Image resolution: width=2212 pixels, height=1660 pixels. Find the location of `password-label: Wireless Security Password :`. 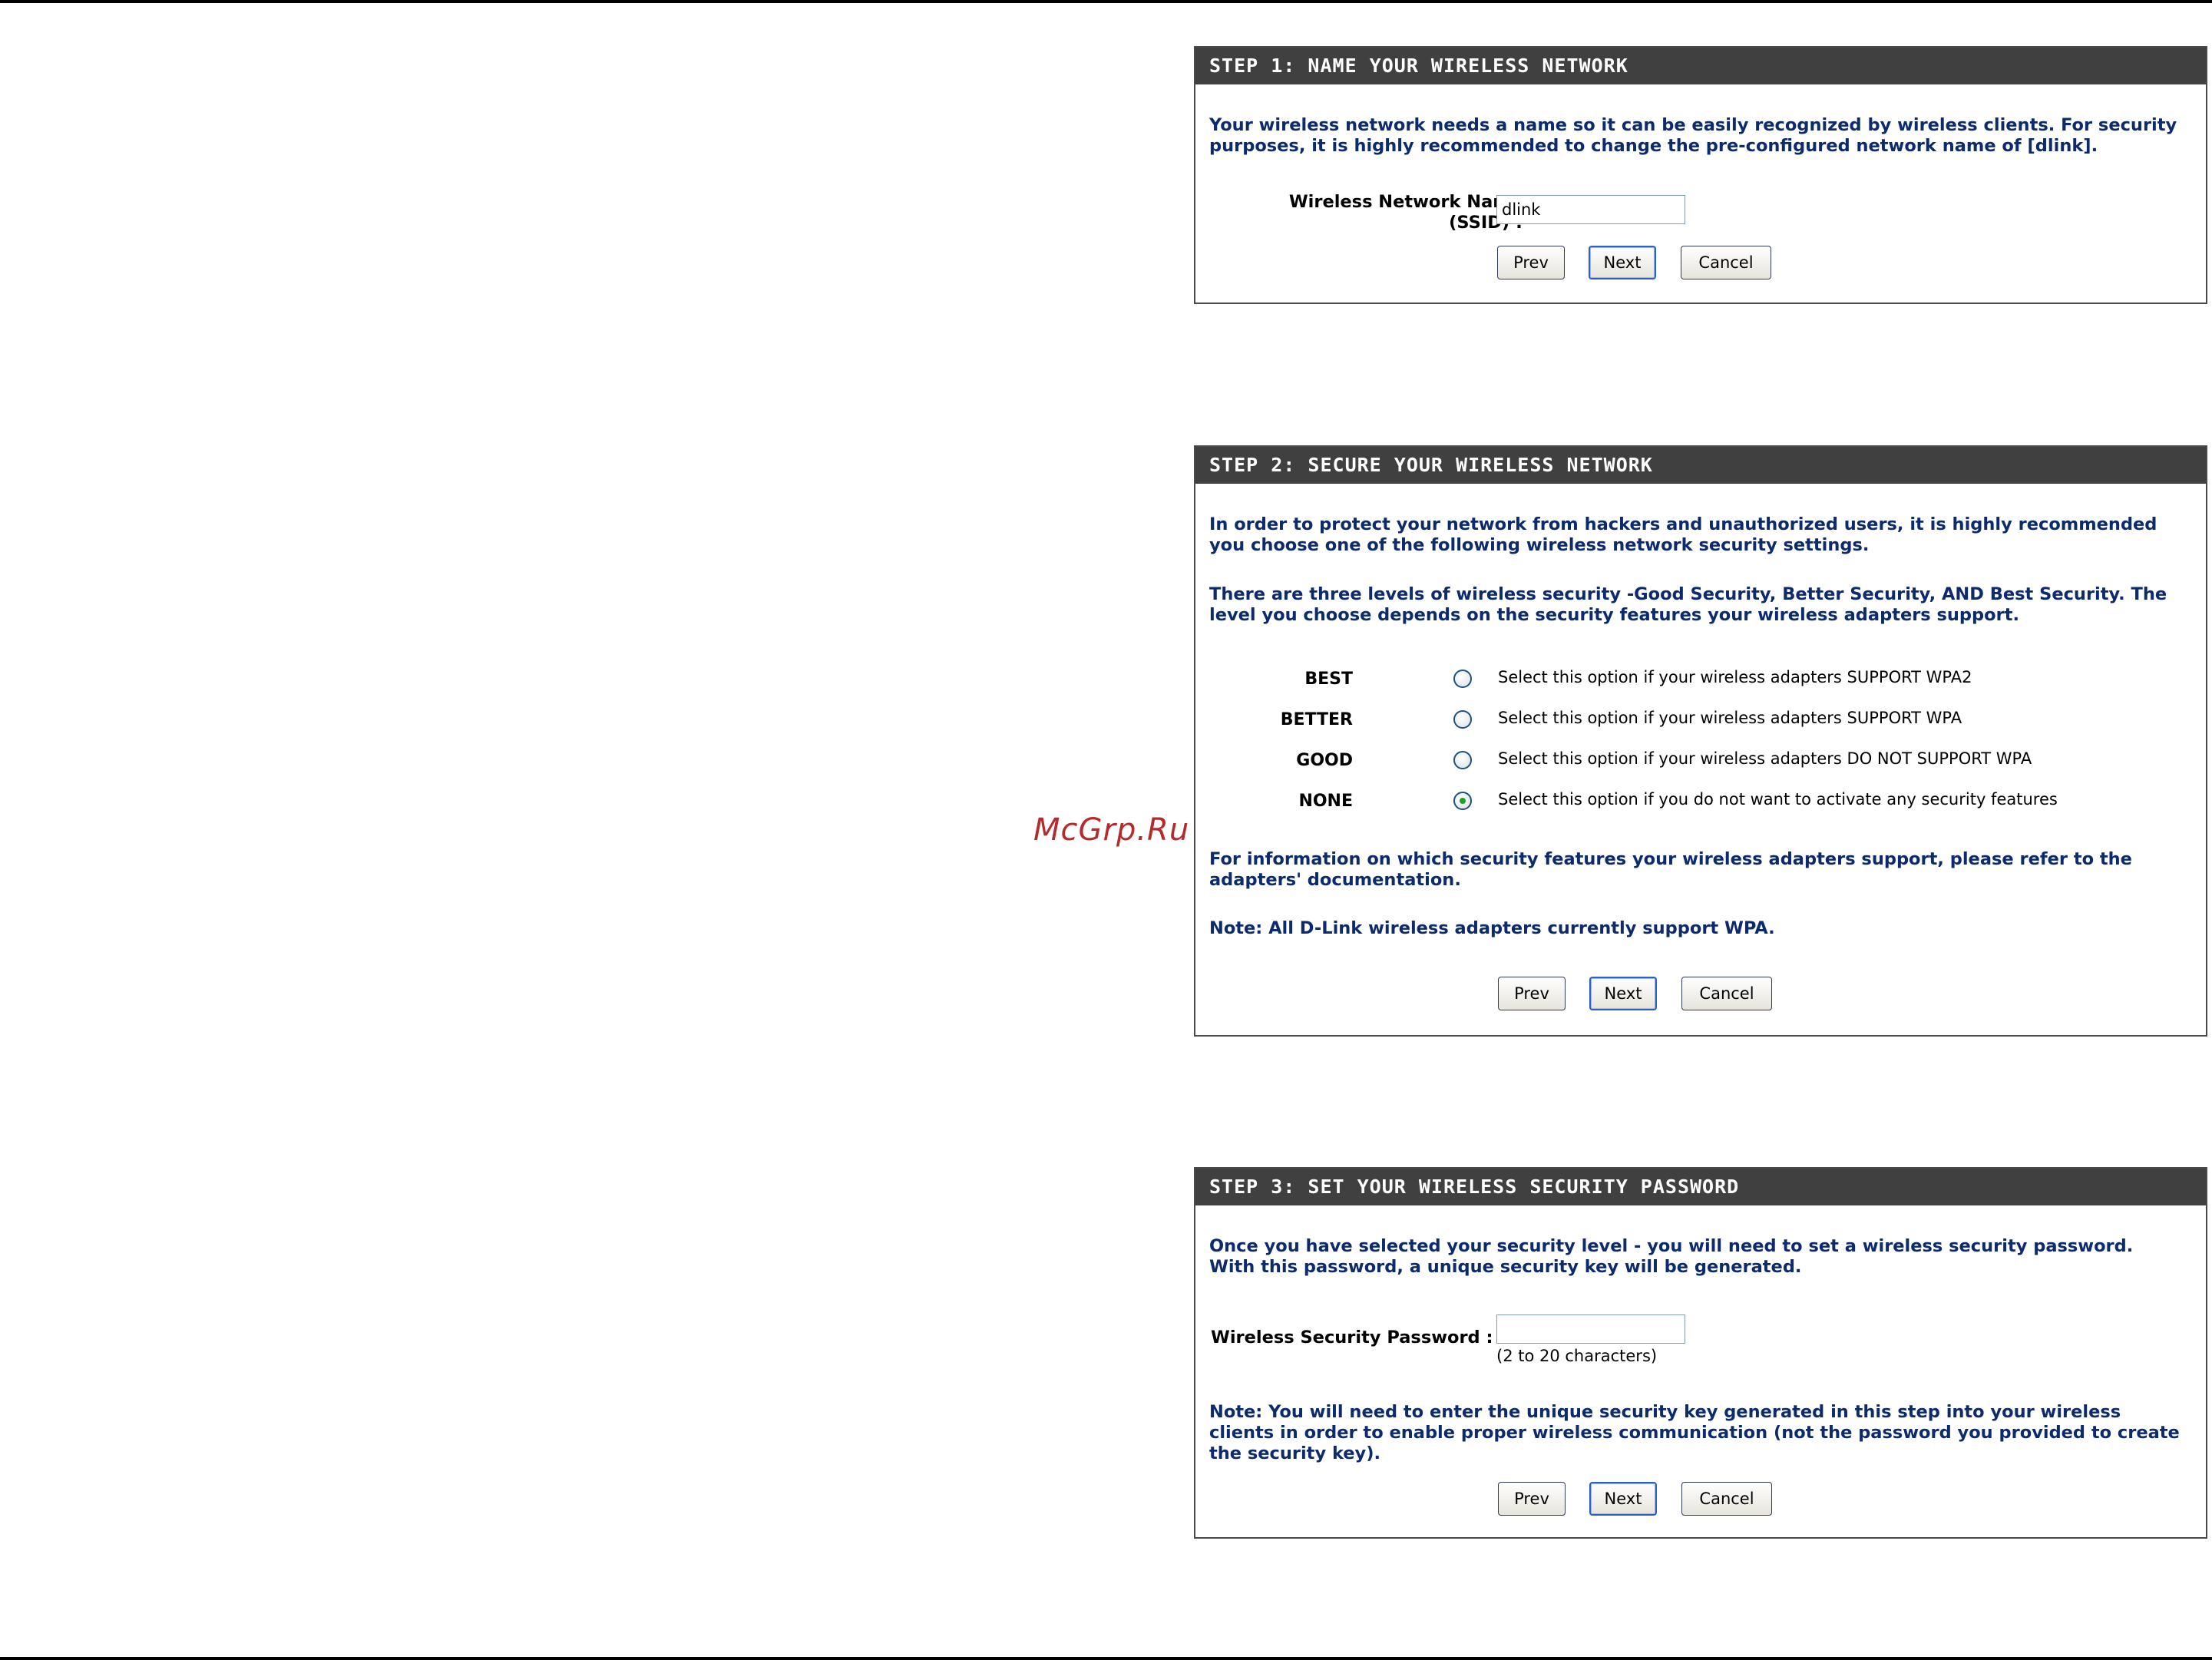

password-label: Wireless Security Password : is located at coordinates (1352, 1338).